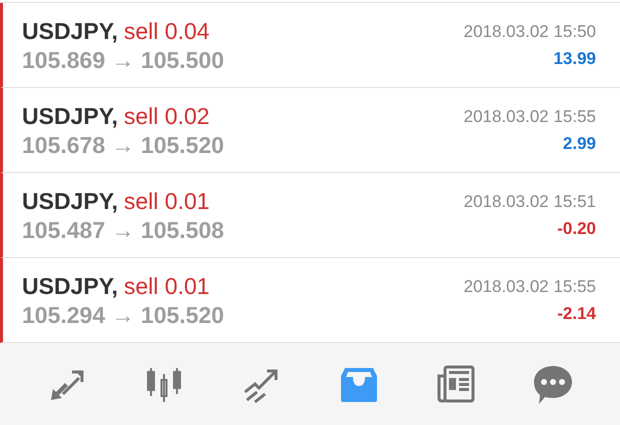  Describe the element at coordinates (123, 230) in the screenshot. I see `price-range: 105.487 → 105.508` at that location.